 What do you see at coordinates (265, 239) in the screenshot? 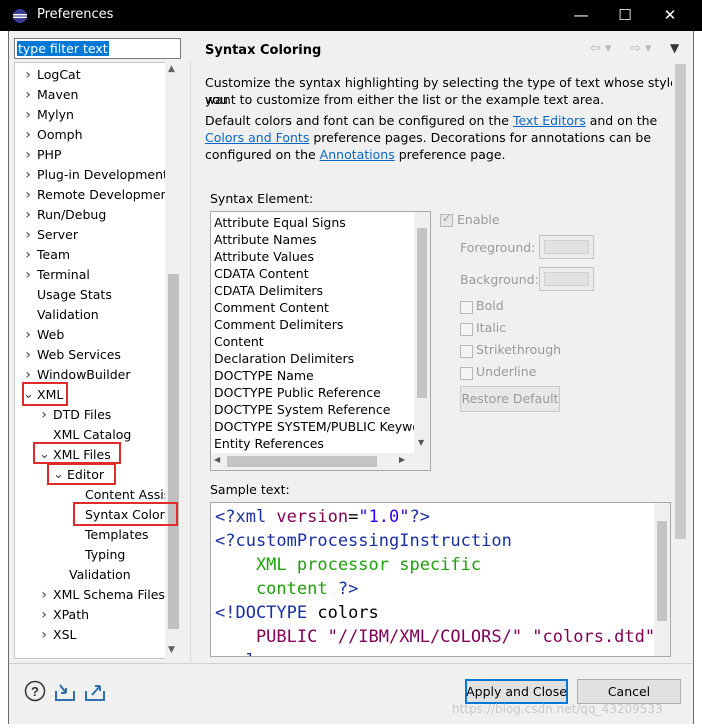
I see `syntax-element-item: Attribute Names` at bounding box center [265, 239].